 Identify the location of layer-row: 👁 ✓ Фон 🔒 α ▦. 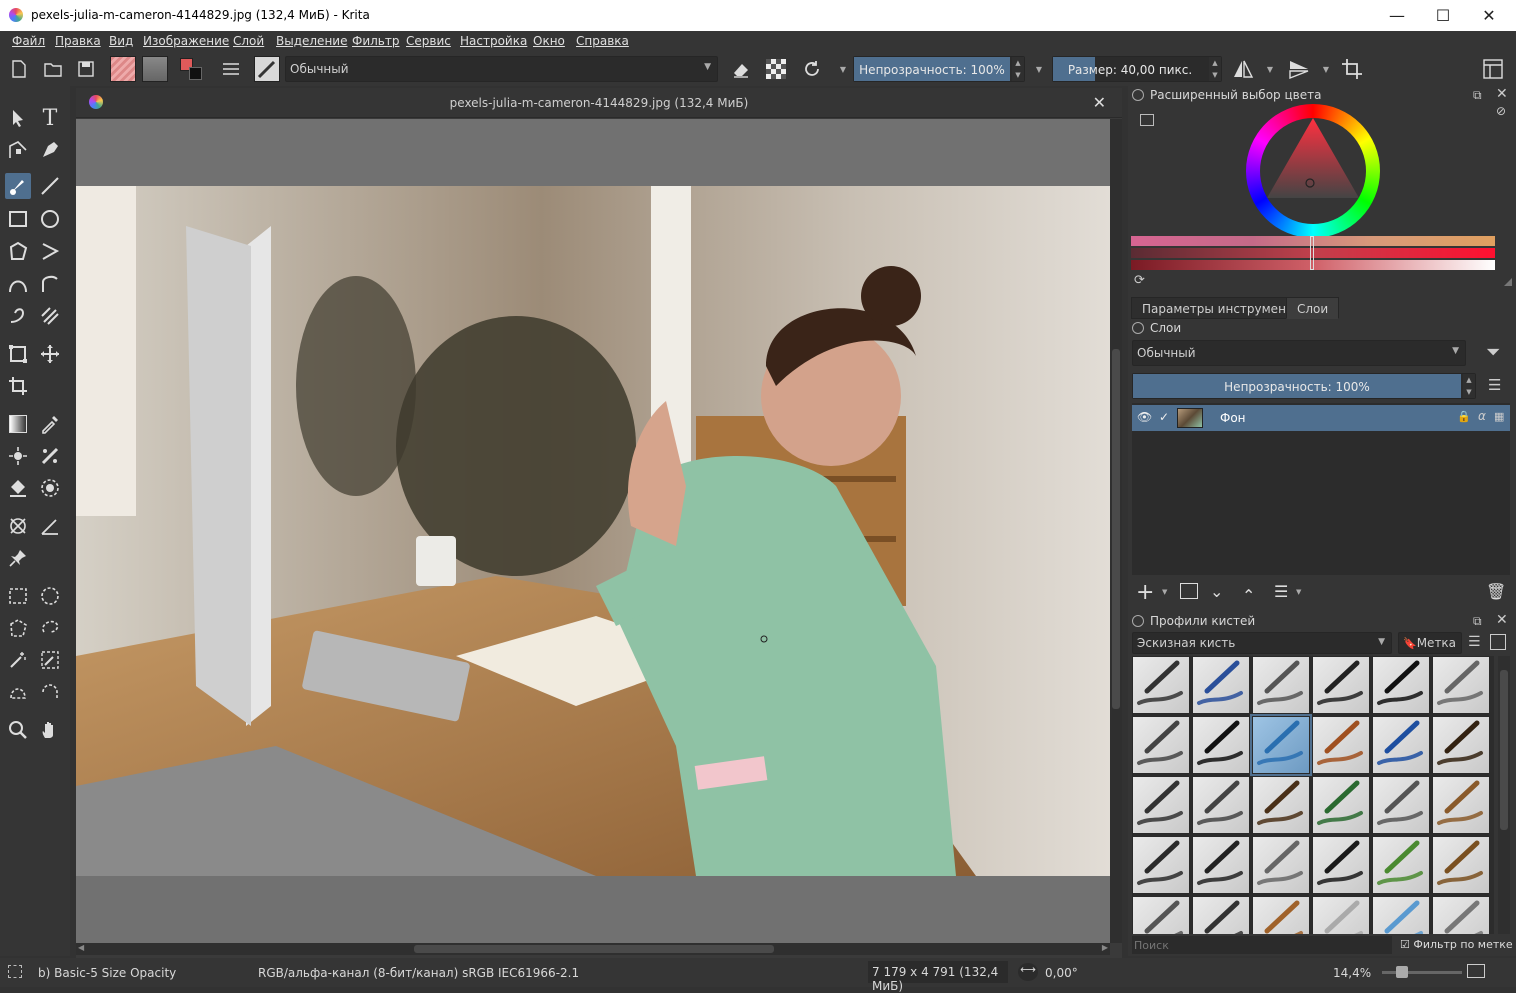
(1321, 418).